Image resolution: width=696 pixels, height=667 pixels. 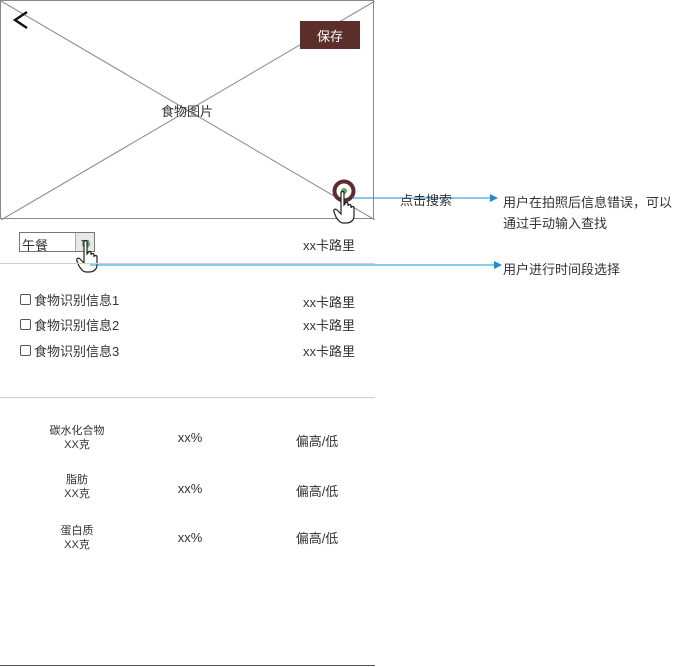 What do you see at coordinates (555, 223) in the screenshot?
I see `annotation-search-desc-line2: 通过手动输入查找` at bounding box center [555, 223].